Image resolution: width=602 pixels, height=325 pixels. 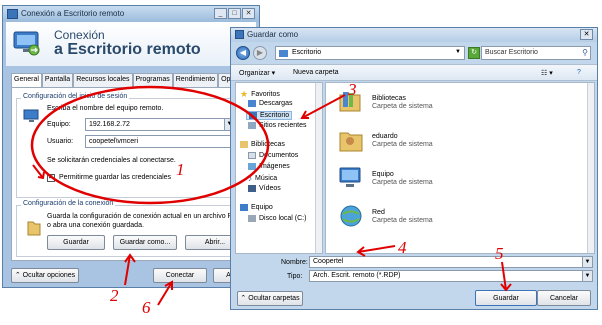 I want to click on nav-item-escritorio: Escritorio, so click(x=269, y=115).